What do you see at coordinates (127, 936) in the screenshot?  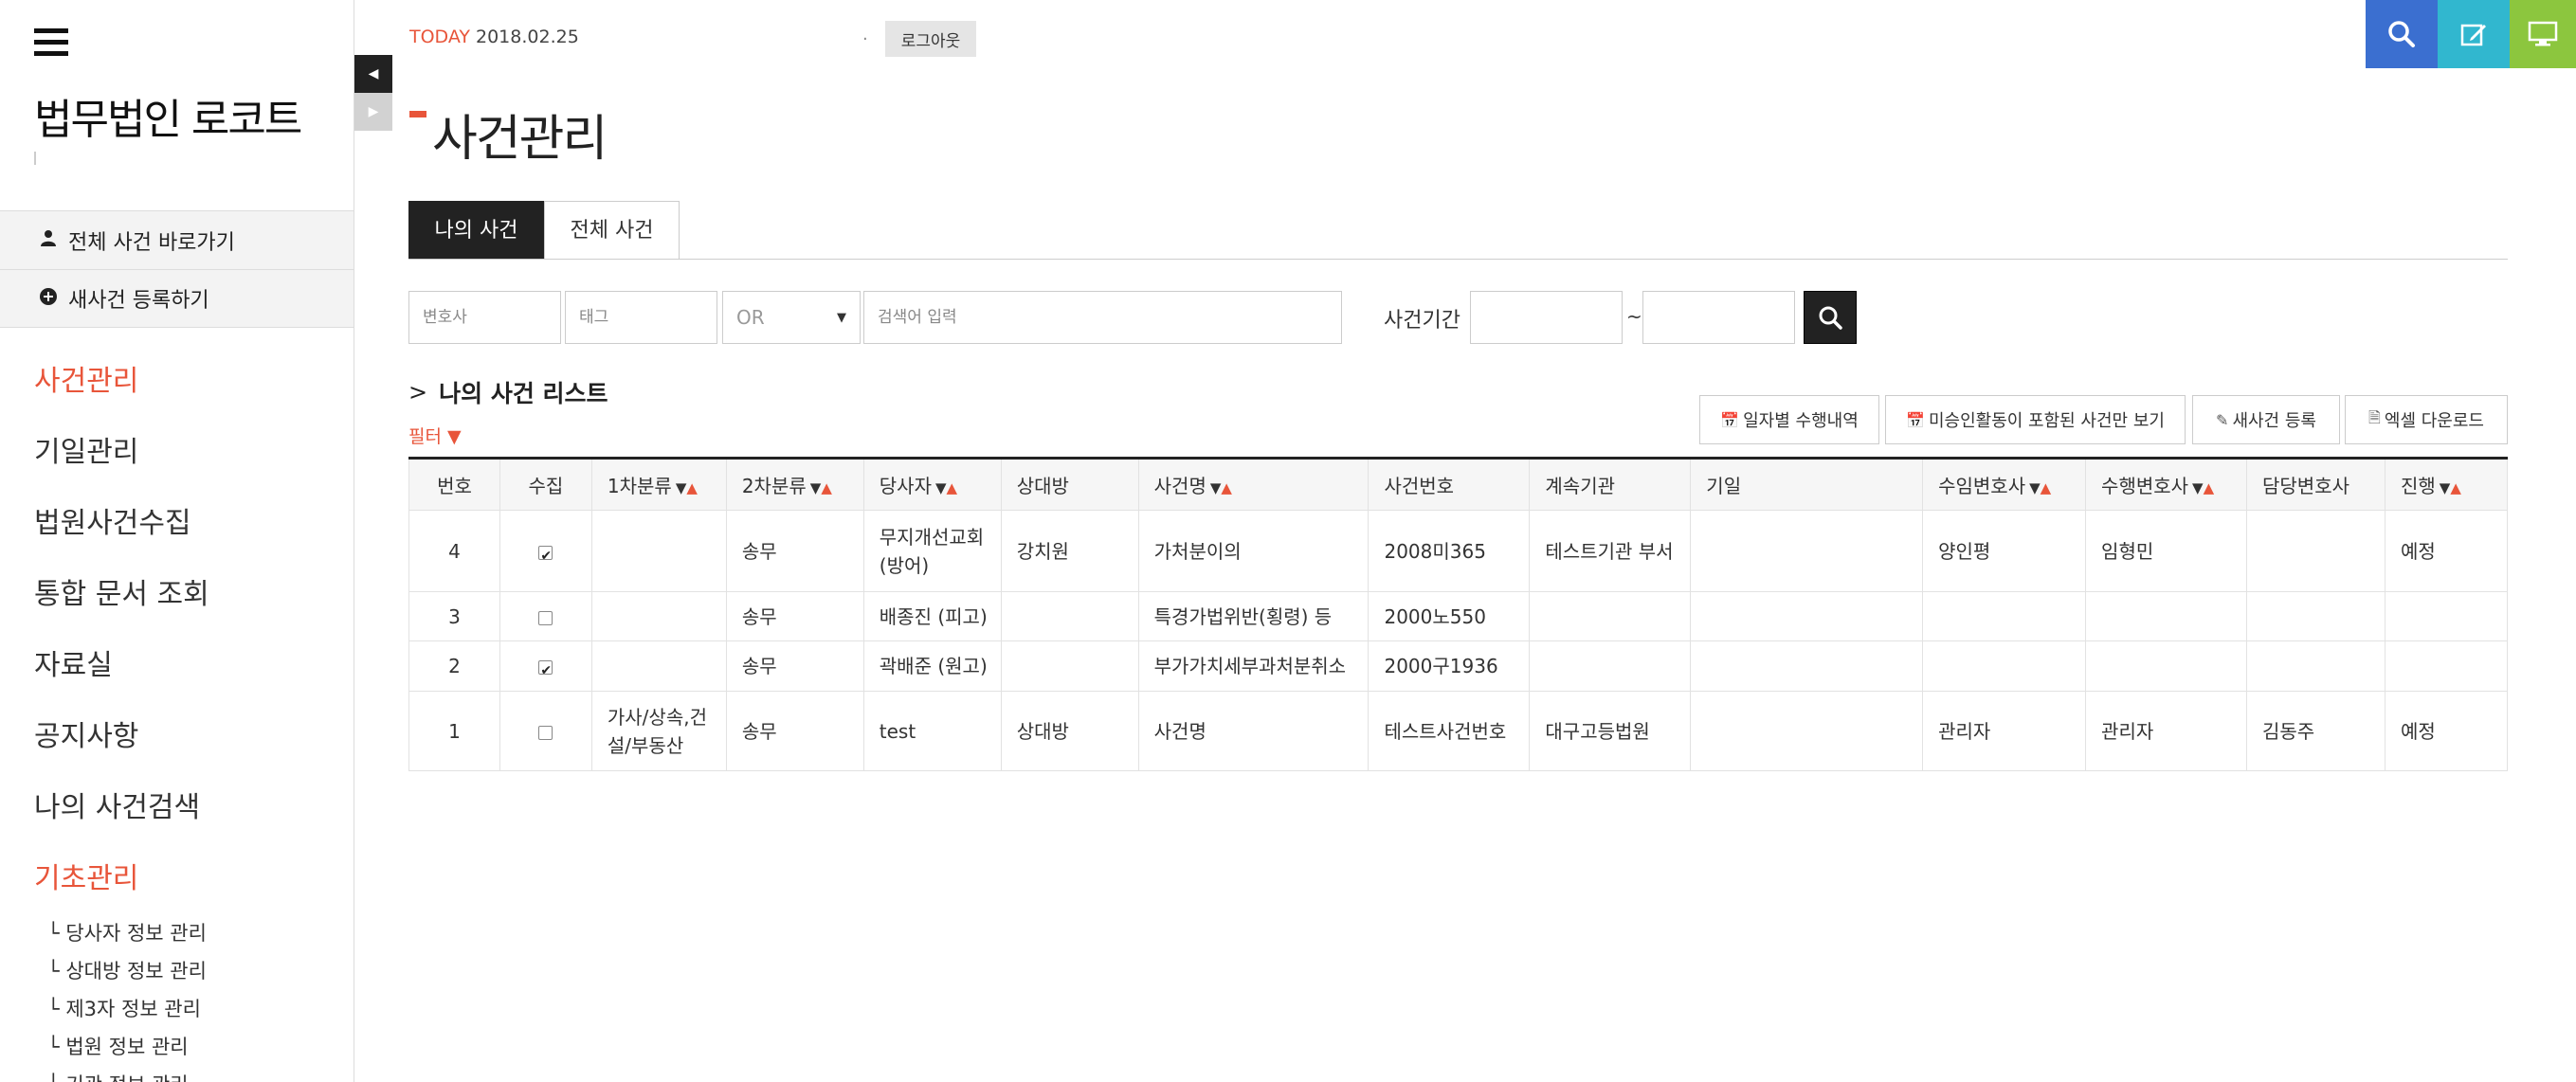 I see `sub-nav-item: └ 당사자 정보 관리` at bounding box center [127, 936].